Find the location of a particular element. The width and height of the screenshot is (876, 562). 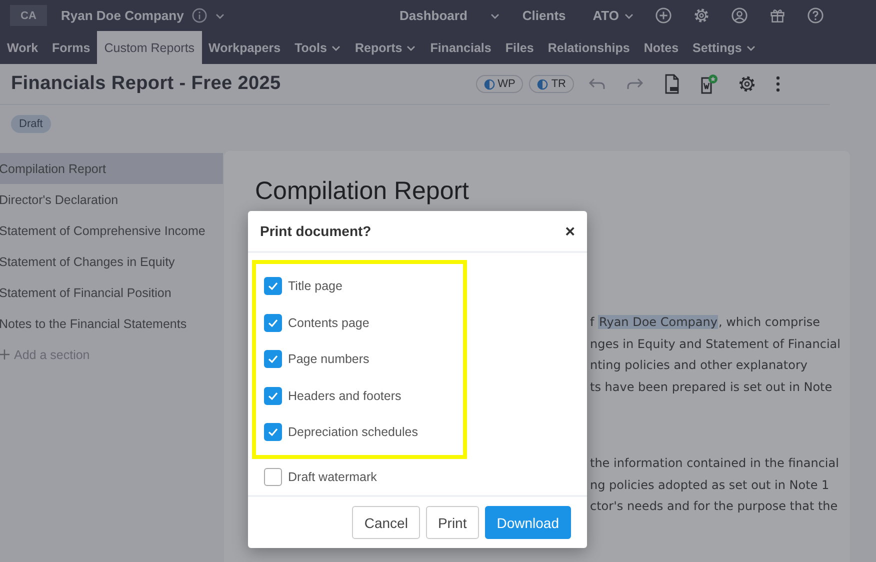

nav-tab: Work is located at coordinates (23, 47).